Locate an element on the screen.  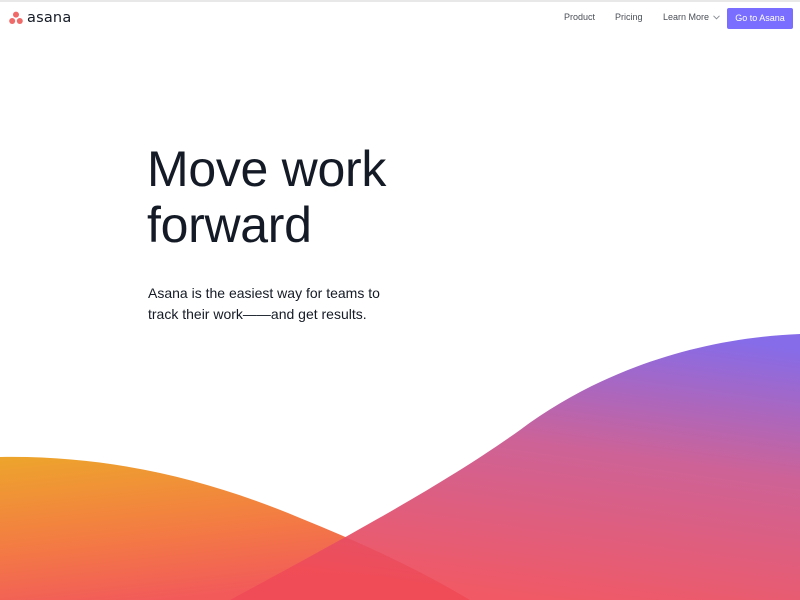
hero-headline: Move work forward is located at coordinates (312, 197).